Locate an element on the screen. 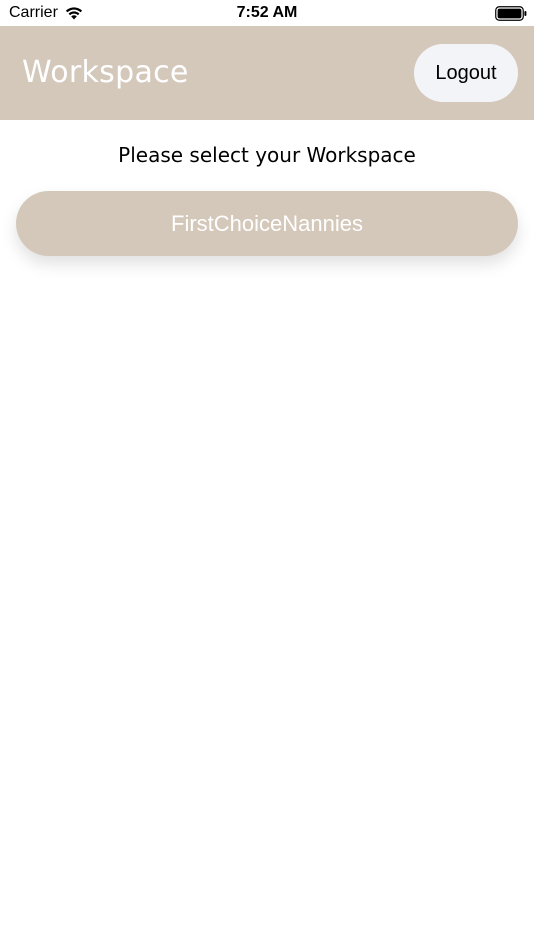 The height and width of the screenshot is (950, 534). status-bar: Carrier 7:52 AM is located at coordinates (267, 13).